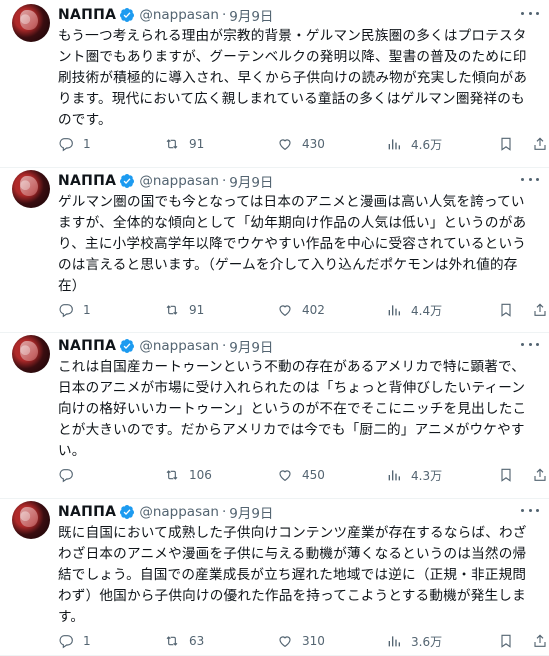 This screenshot has height=656, width=549. I want to click on views-count: 4.6万, so click(427, 144).